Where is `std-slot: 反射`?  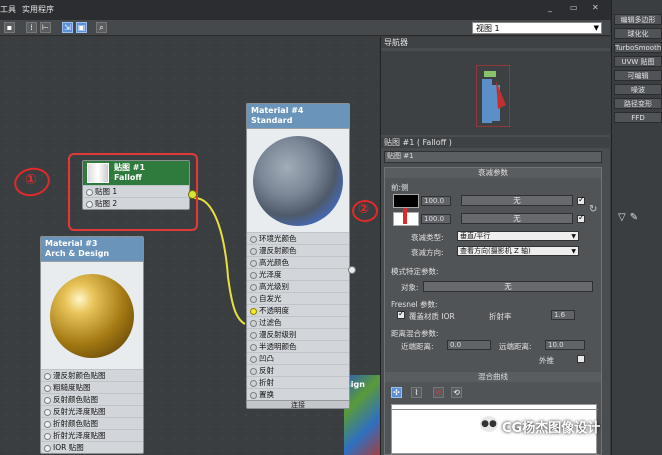 std-slot: 反射 is located at coordinates (298, 370).